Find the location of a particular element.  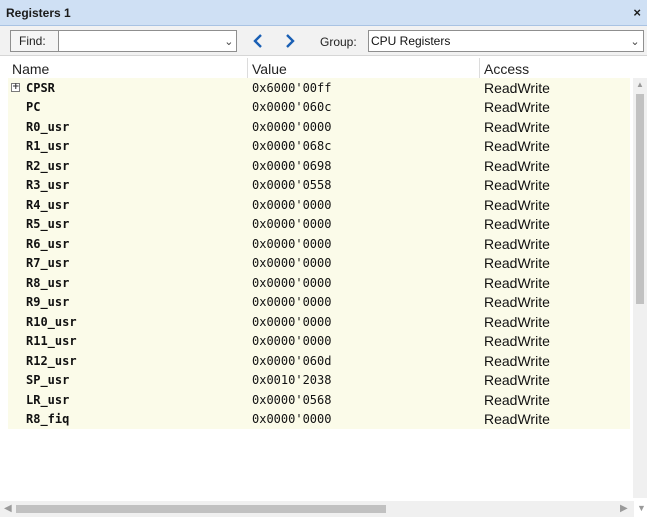

vertical-scrollbar: ▲ is located at coordinates (640, 288).